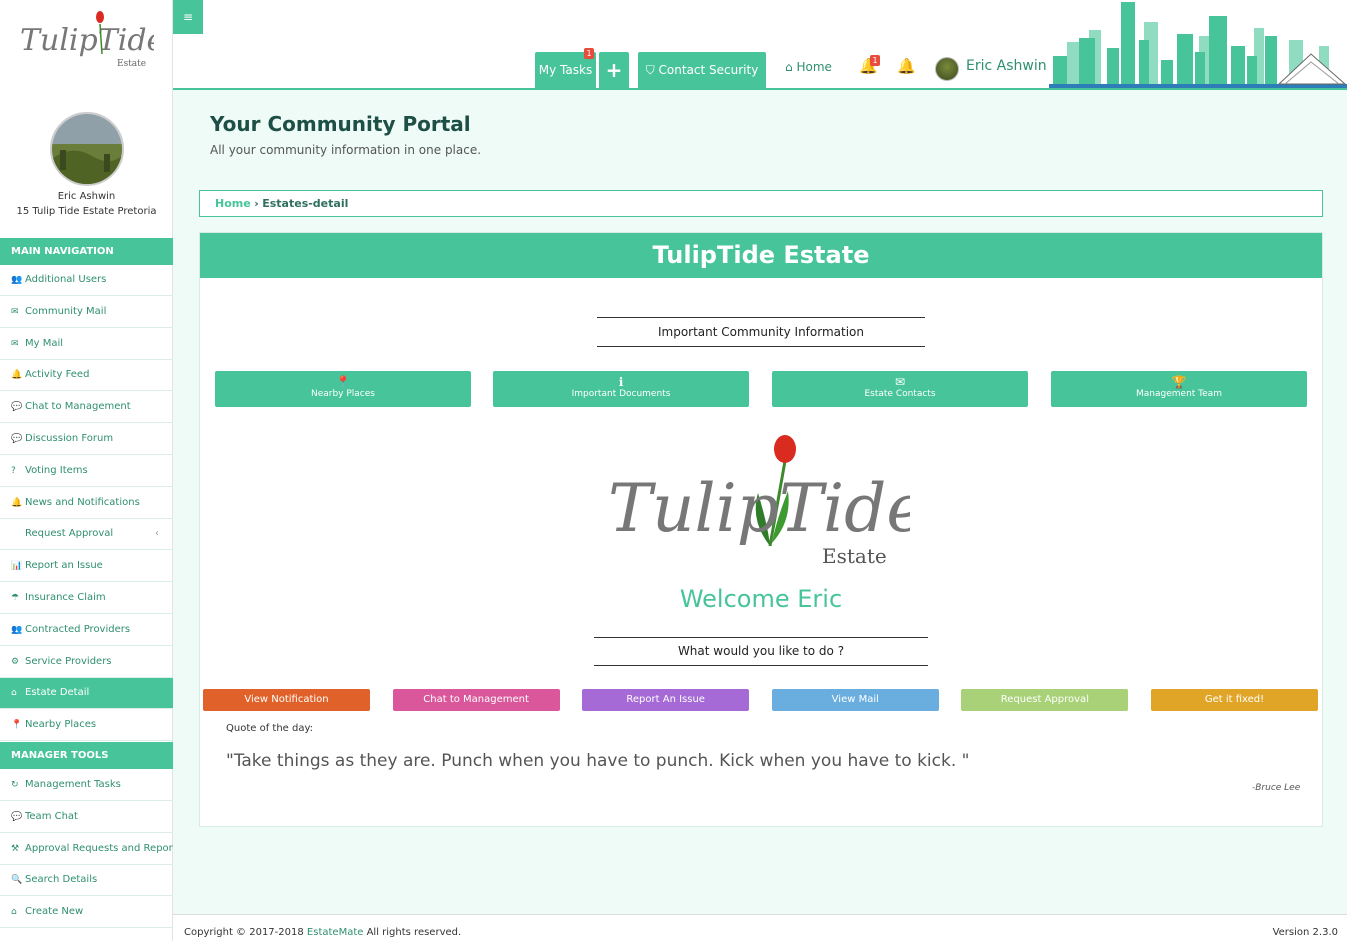 Image resolution: width=1347 pixels, height=941 pixels. What do you see at coordinates (86, 913) in the screenshot?
I see `sidebar-item-create-new: ⌂ Create New` at bounding box center [86, 913].